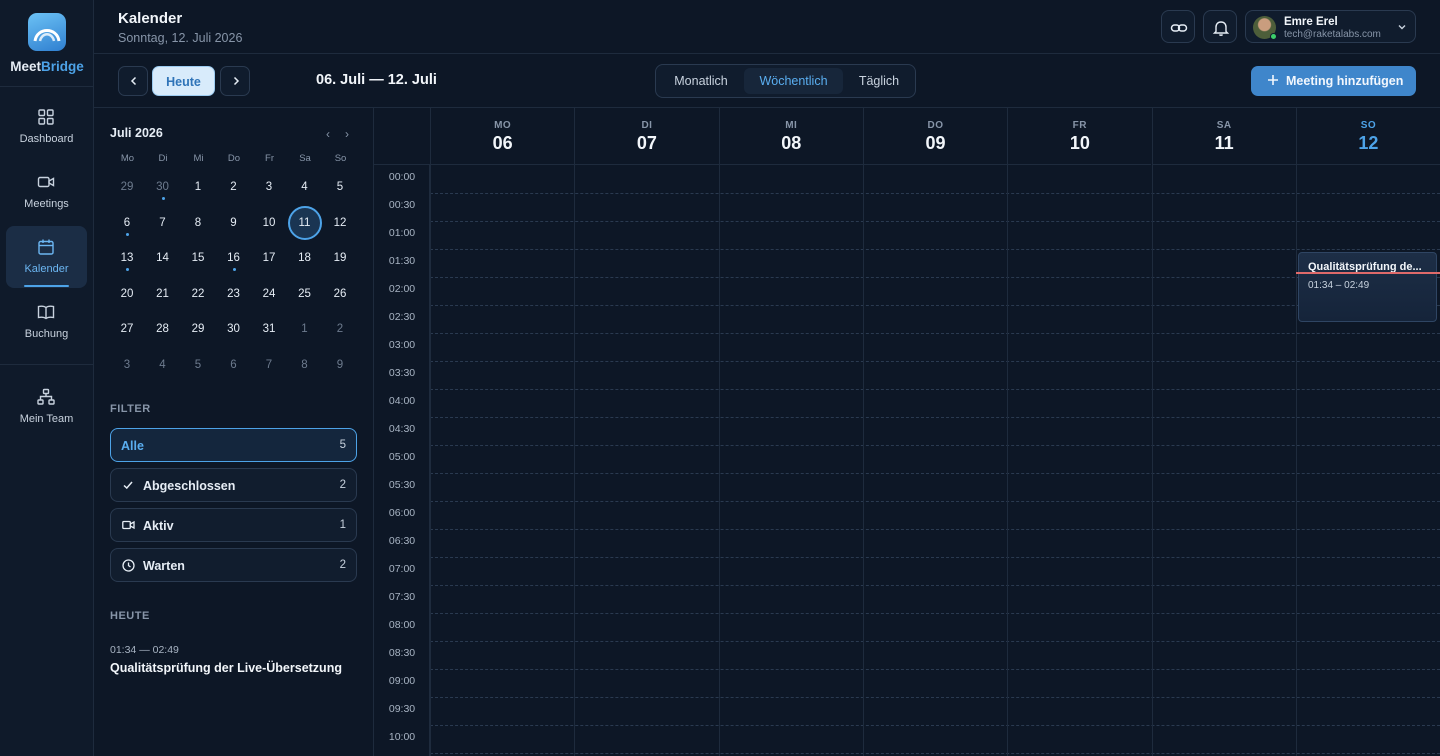 This screenshot has height=756, width=1440. I want to click on mini-calendar-day: 22, so click(198, 294).